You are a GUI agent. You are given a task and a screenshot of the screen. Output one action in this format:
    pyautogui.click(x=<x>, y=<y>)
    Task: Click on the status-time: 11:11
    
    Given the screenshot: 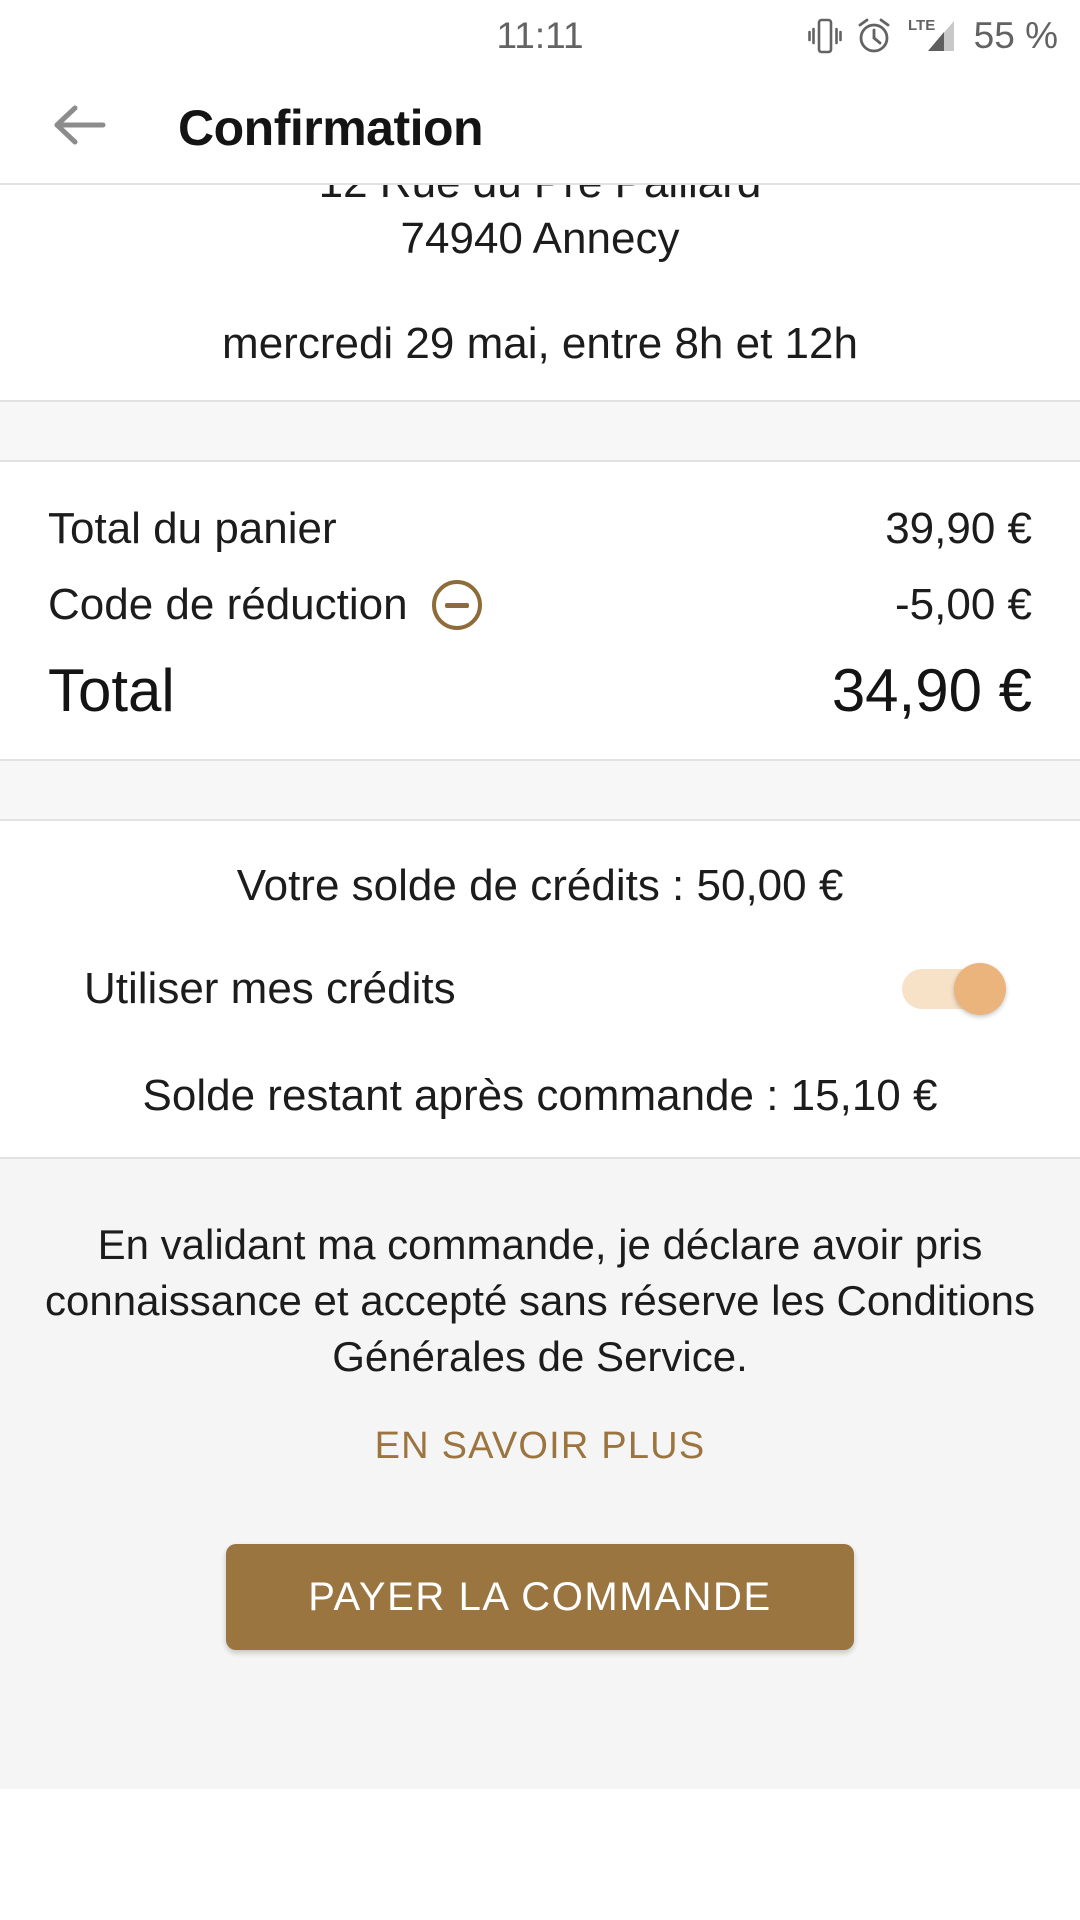 What is the action you would take?
    pyautogui.click(x=540, y=35)
    